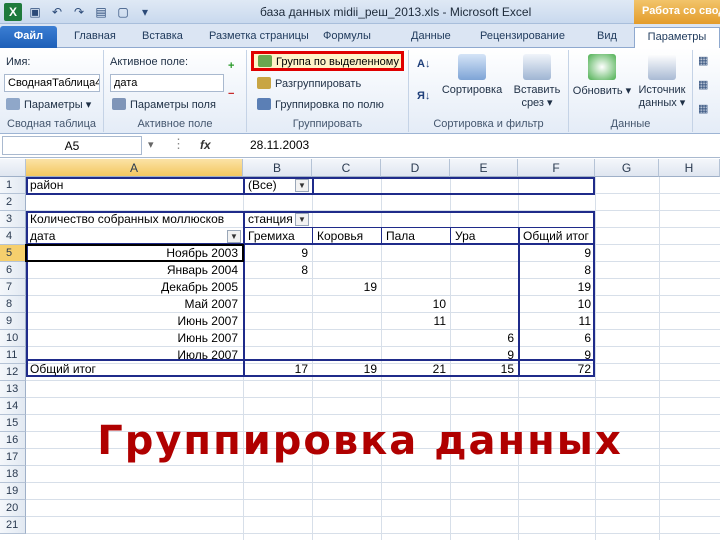  I want to click on group-selection-button: Группа по выделенному, so click(327, 61).